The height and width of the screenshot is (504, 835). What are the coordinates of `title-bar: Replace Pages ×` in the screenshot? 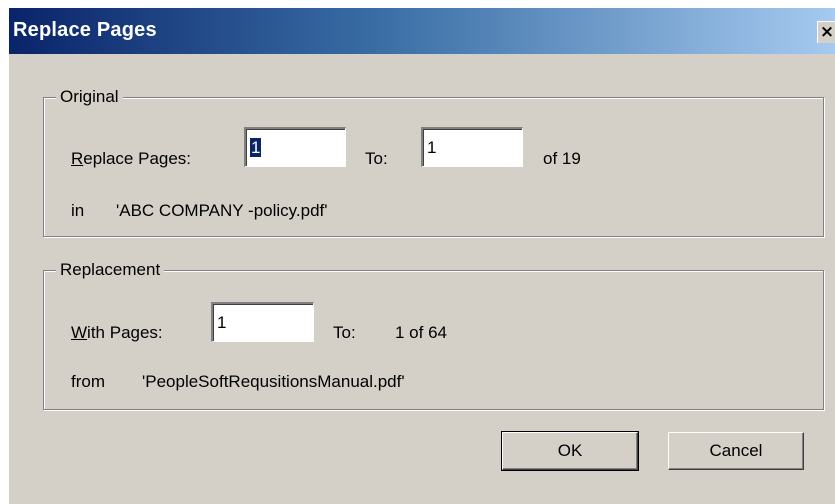 It's located at (422, 31).